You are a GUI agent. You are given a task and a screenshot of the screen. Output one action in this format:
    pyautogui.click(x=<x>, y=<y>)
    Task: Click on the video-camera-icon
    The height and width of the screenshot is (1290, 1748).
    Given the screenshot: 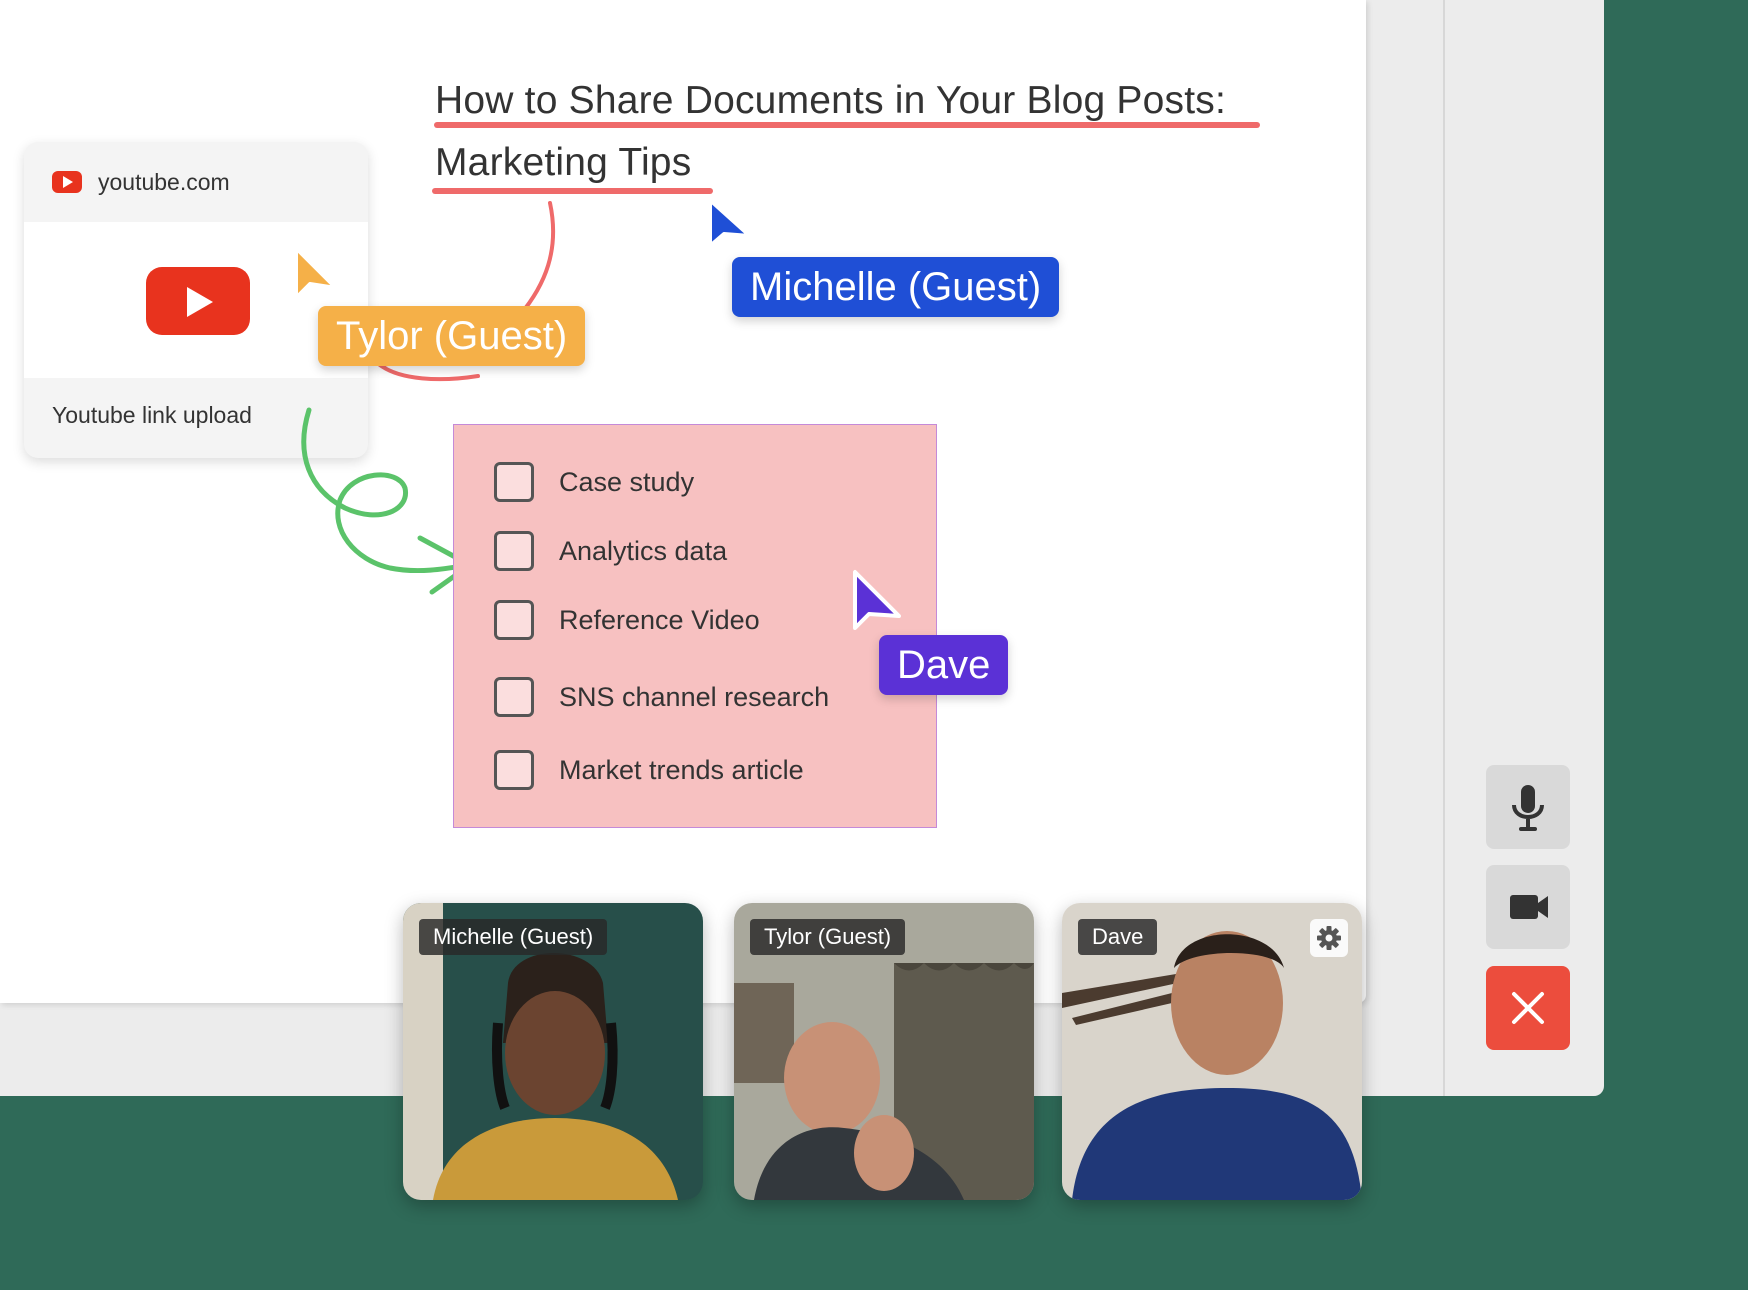 What is the action you would take?
    pyautogui.click(x=1529, y=907)
    